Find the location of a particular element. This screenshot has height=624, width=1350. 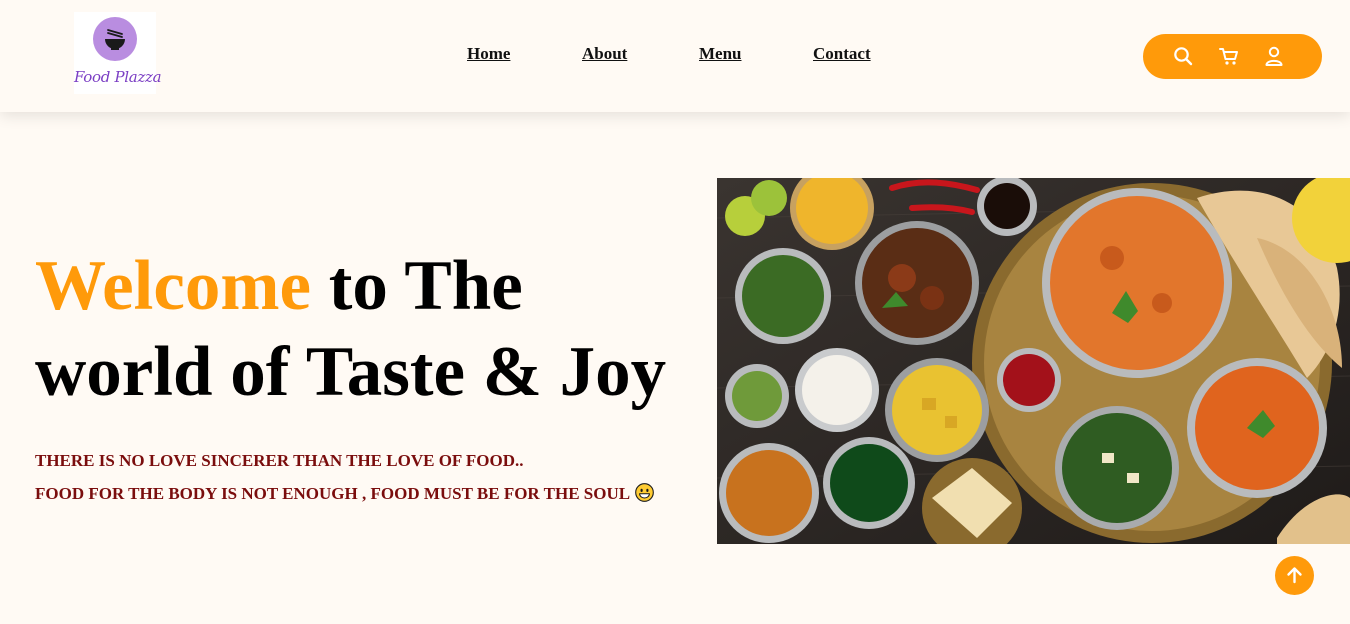

logo: Food Plazza is located at coordinates (118, 53).